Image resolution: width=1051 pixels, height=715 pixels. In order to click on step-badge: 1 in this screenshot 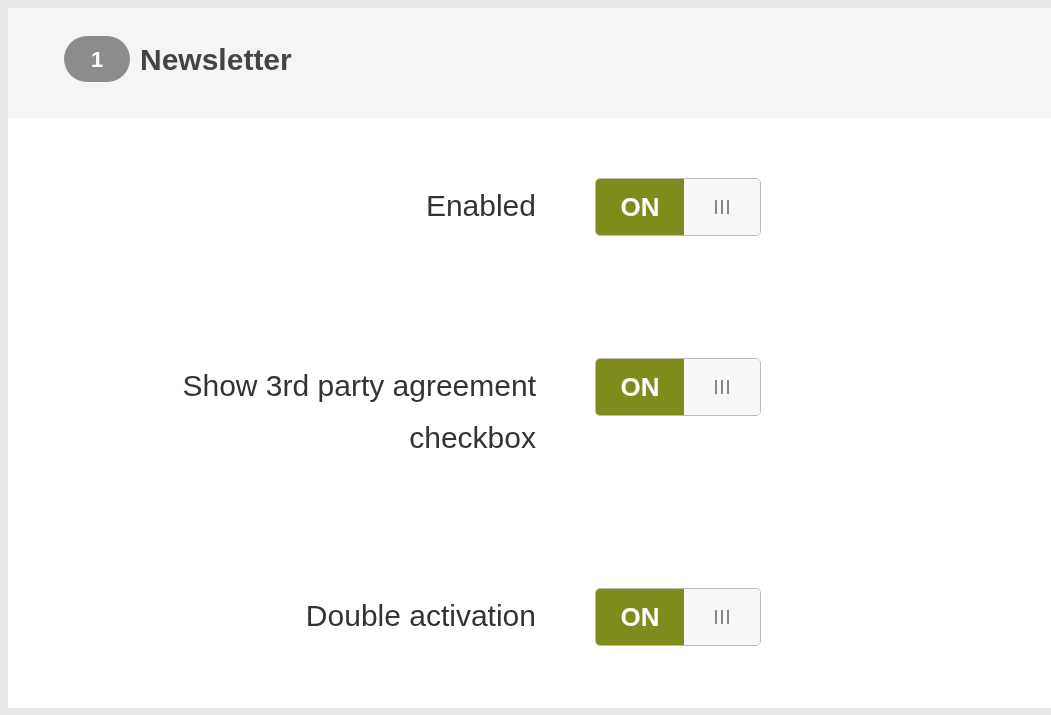, I will do `click(97, 59)`.